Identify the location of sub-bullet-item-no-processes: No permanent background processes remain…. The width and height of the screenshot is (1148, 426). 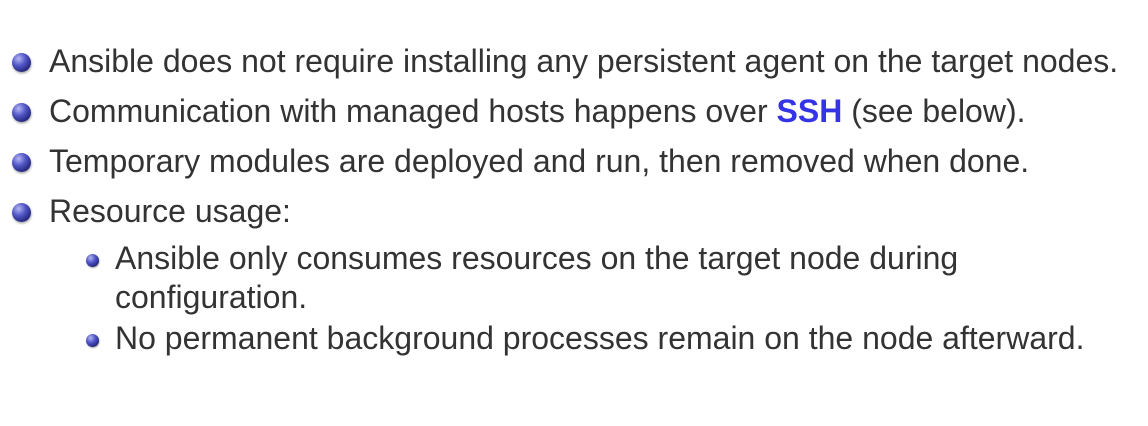
(614, 338).